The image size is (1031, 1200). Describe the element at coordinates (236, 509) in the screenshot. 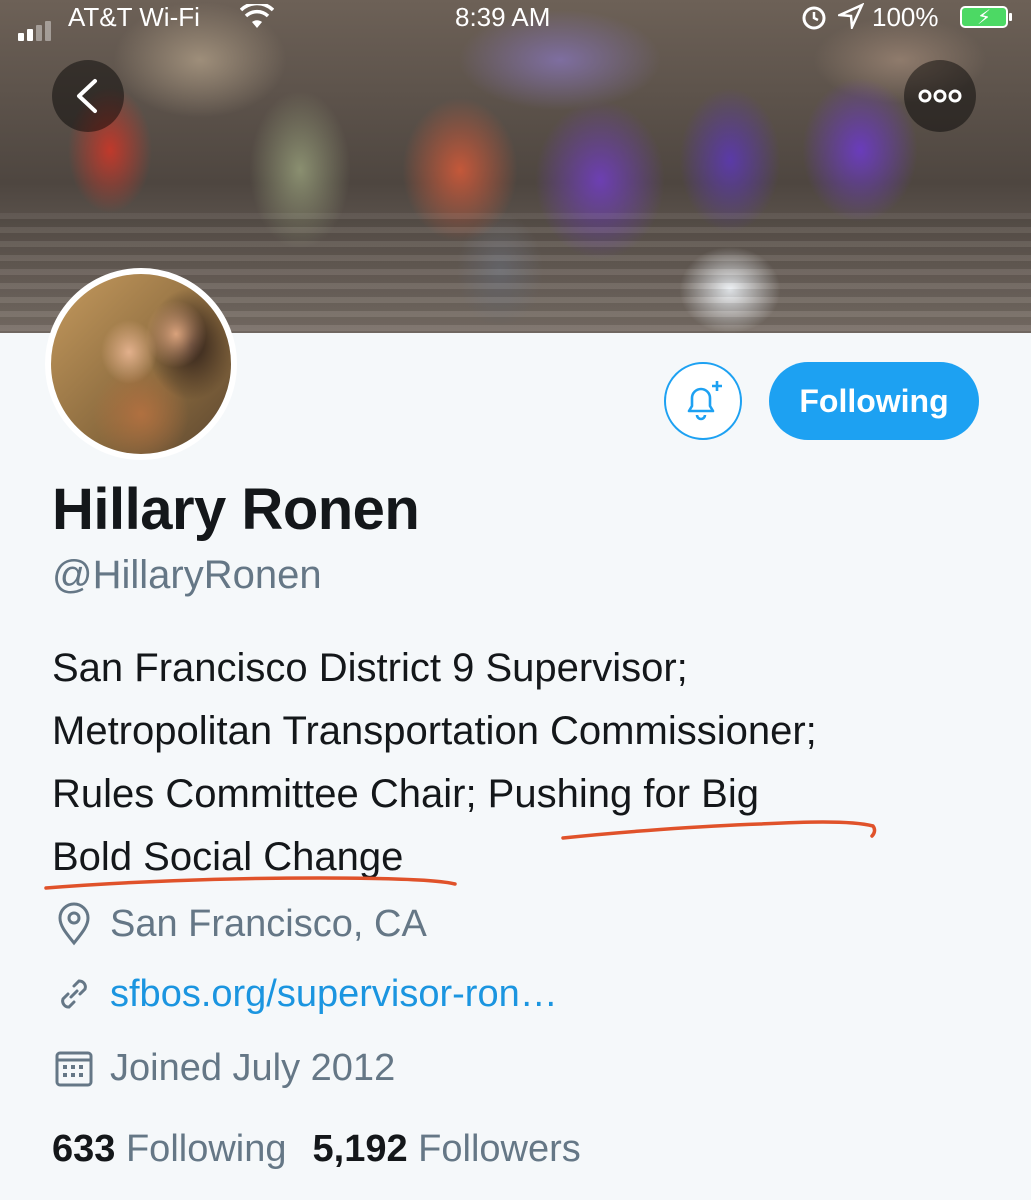

I see `display-name: Hillary Ronen` at that location.